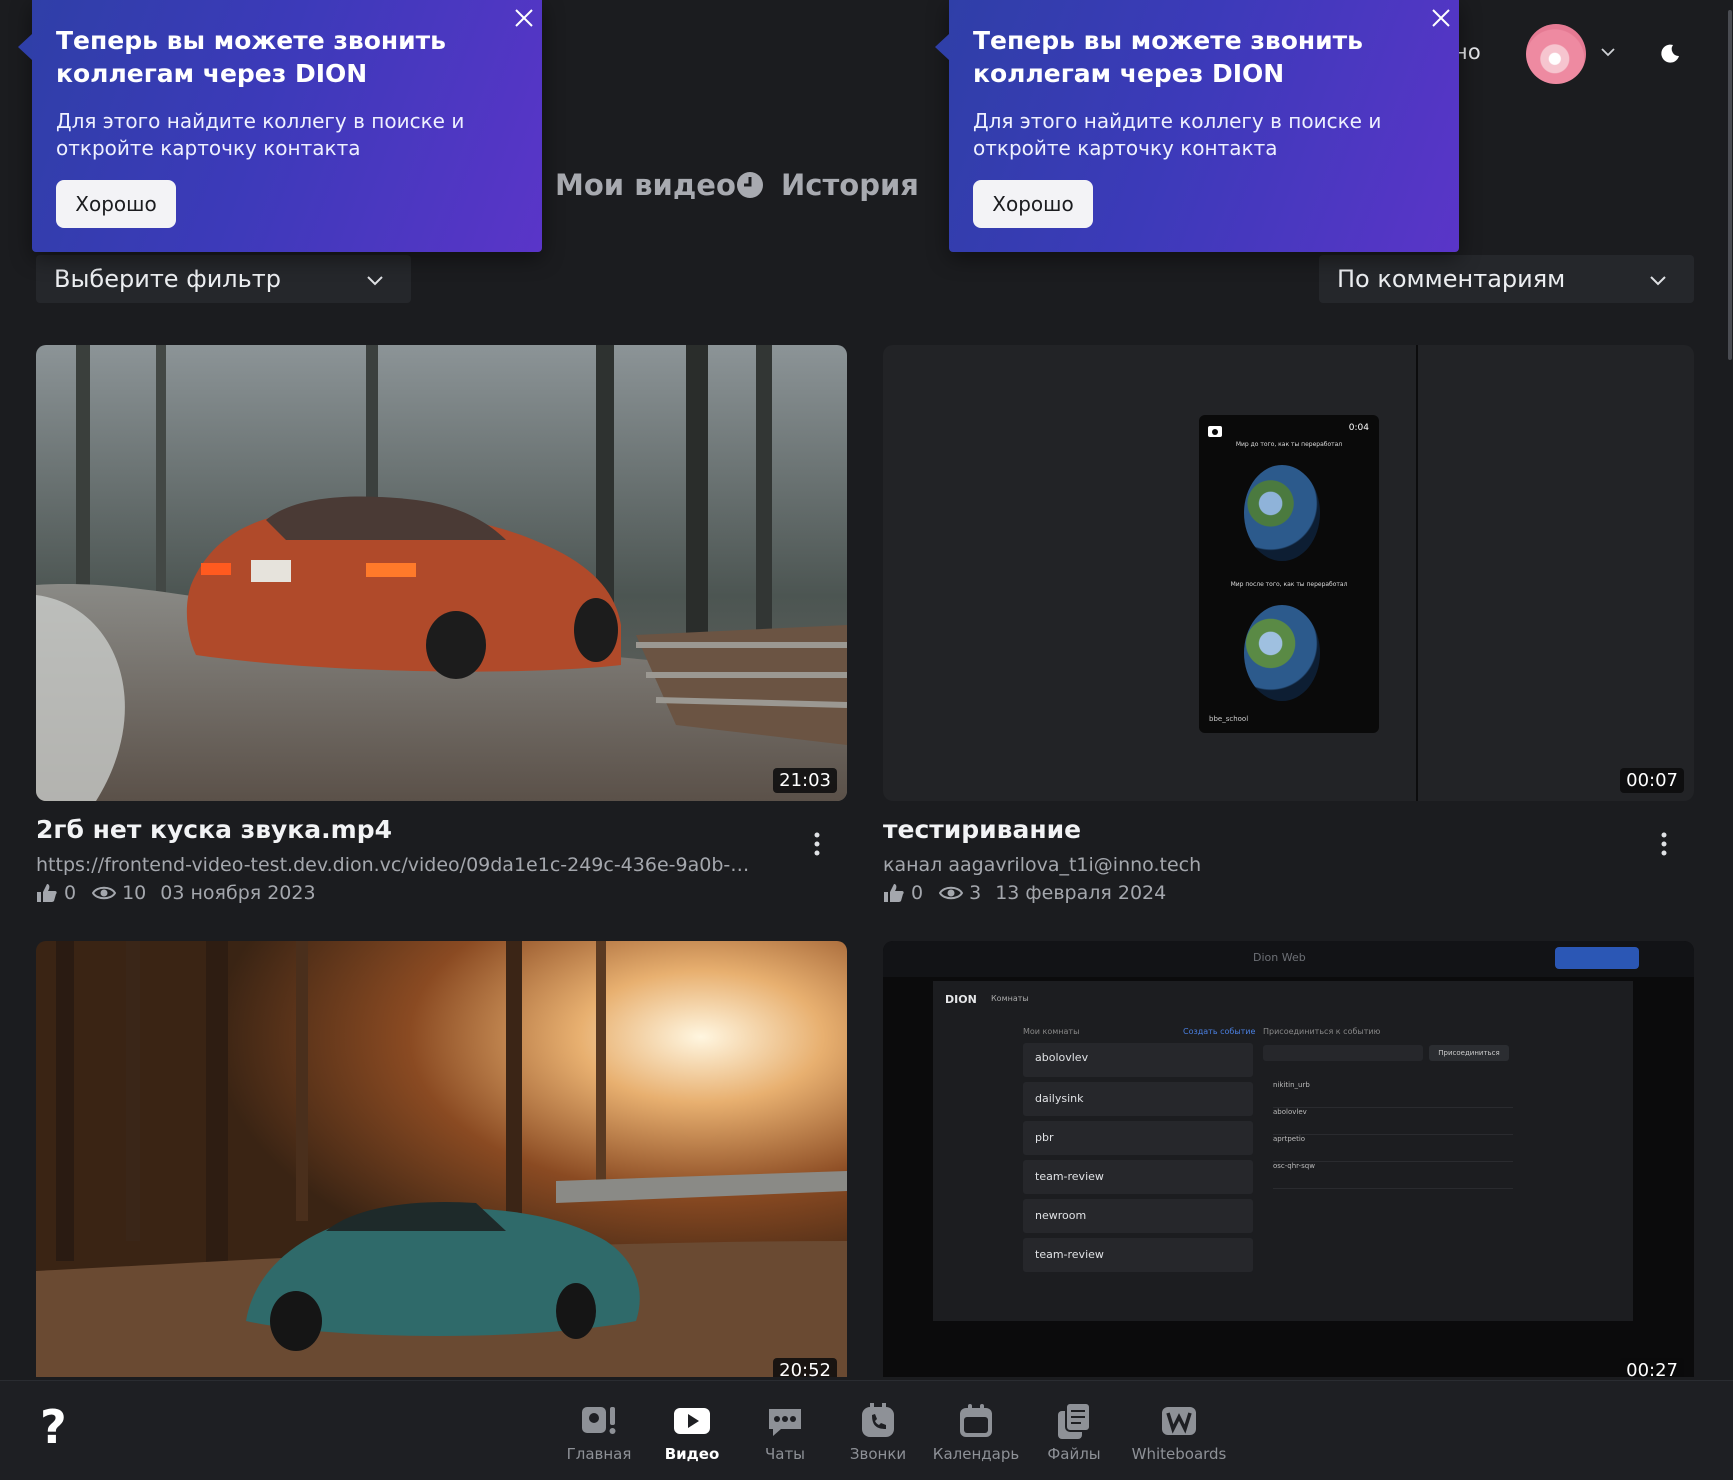  What do you see at coordinates (1179, 1454) in the screenshot?
I see `nav-label: Whiteboards` at bounding box center [1179, 1454].